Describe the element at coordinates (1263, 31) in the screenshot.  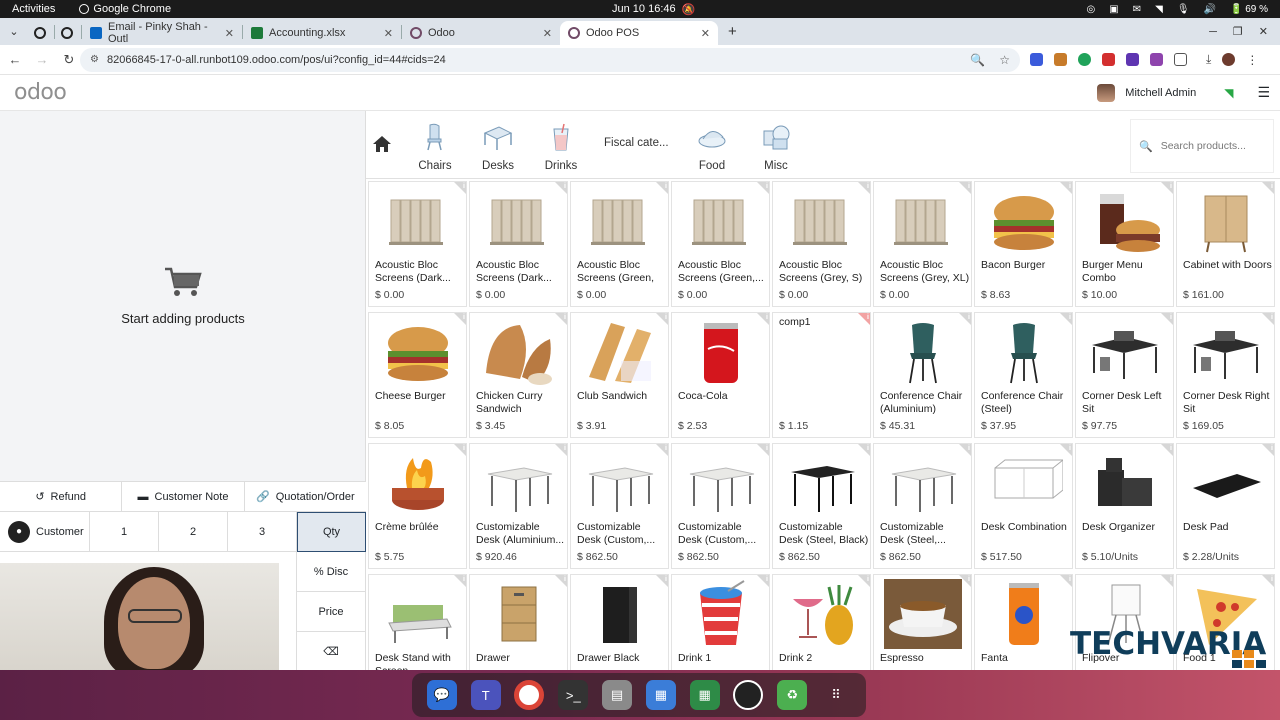
I see `close-window-icon: ✕` at that location.